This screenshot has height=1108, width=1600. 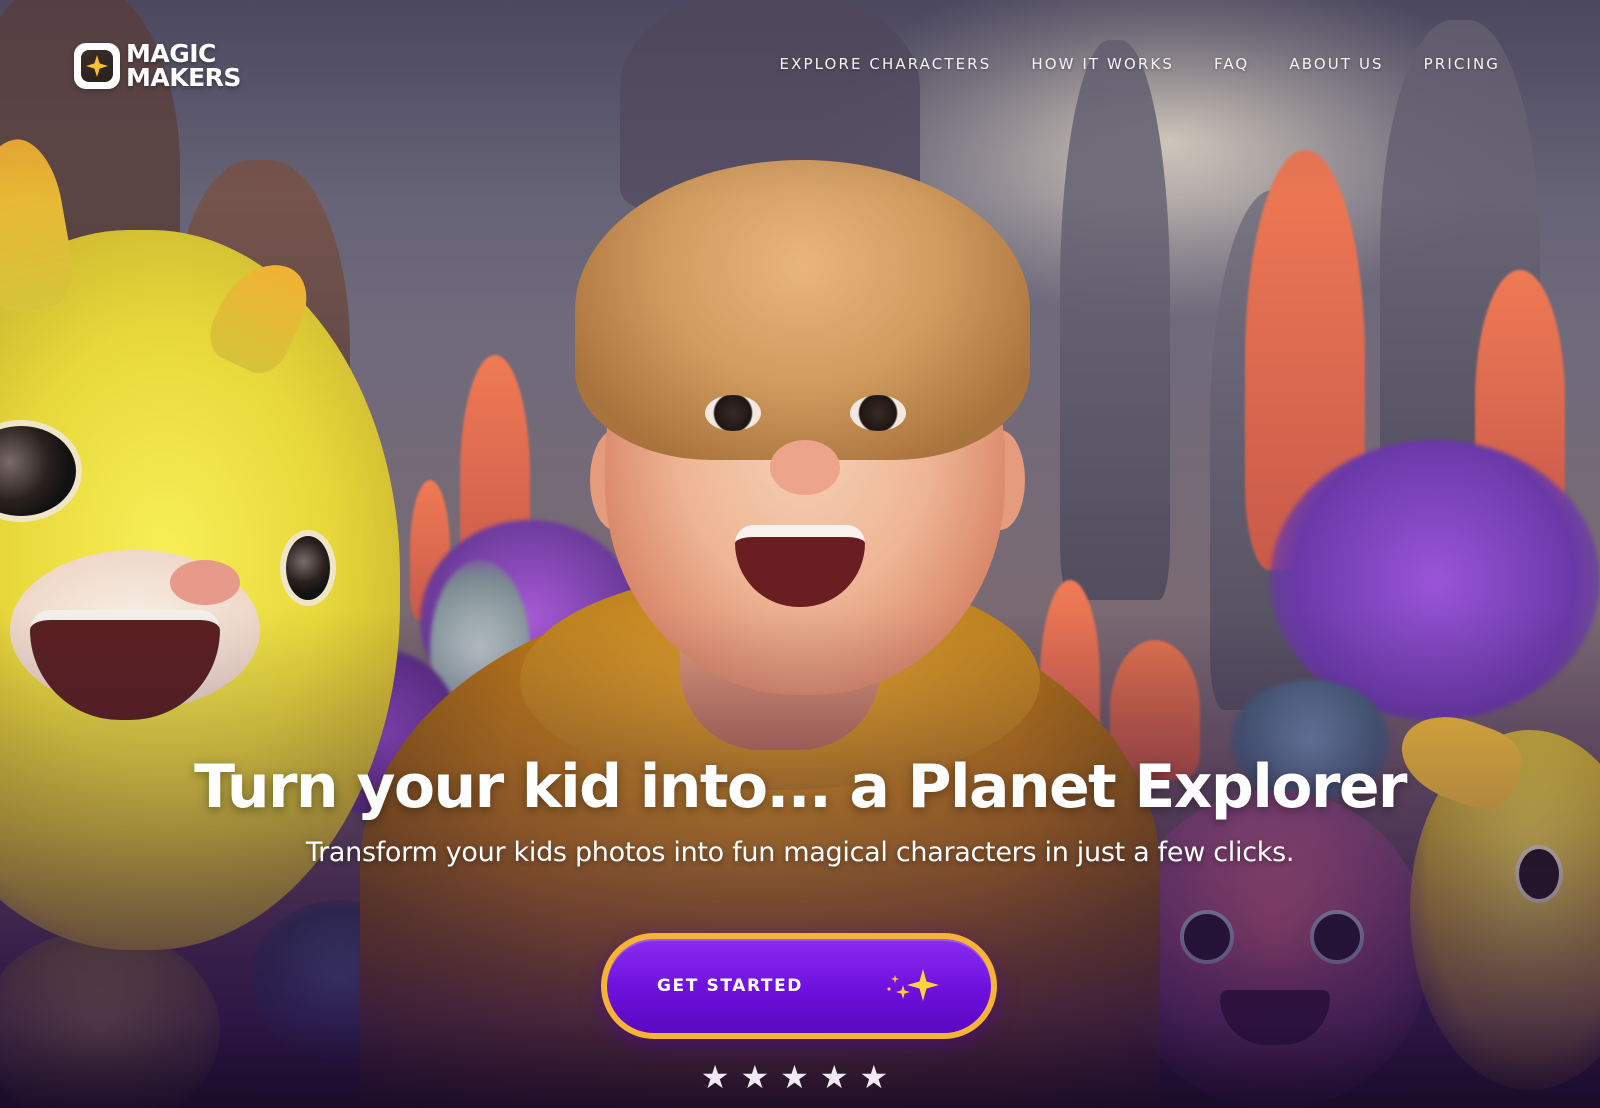 What do you see at coordinates (730, 986) in the screenshot?
I see `get-started-label: GET STARTED` at bounding box center [730, 986].